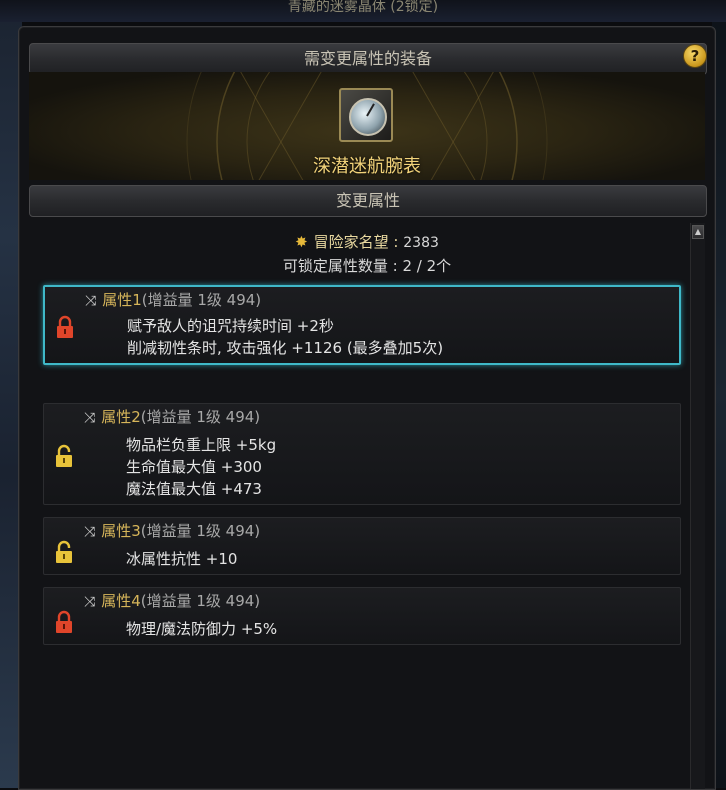 The image size is (726, 790). I want to click on attribute-header: ⤨ 属性1(增益量 1级 494), so click(173, 299).